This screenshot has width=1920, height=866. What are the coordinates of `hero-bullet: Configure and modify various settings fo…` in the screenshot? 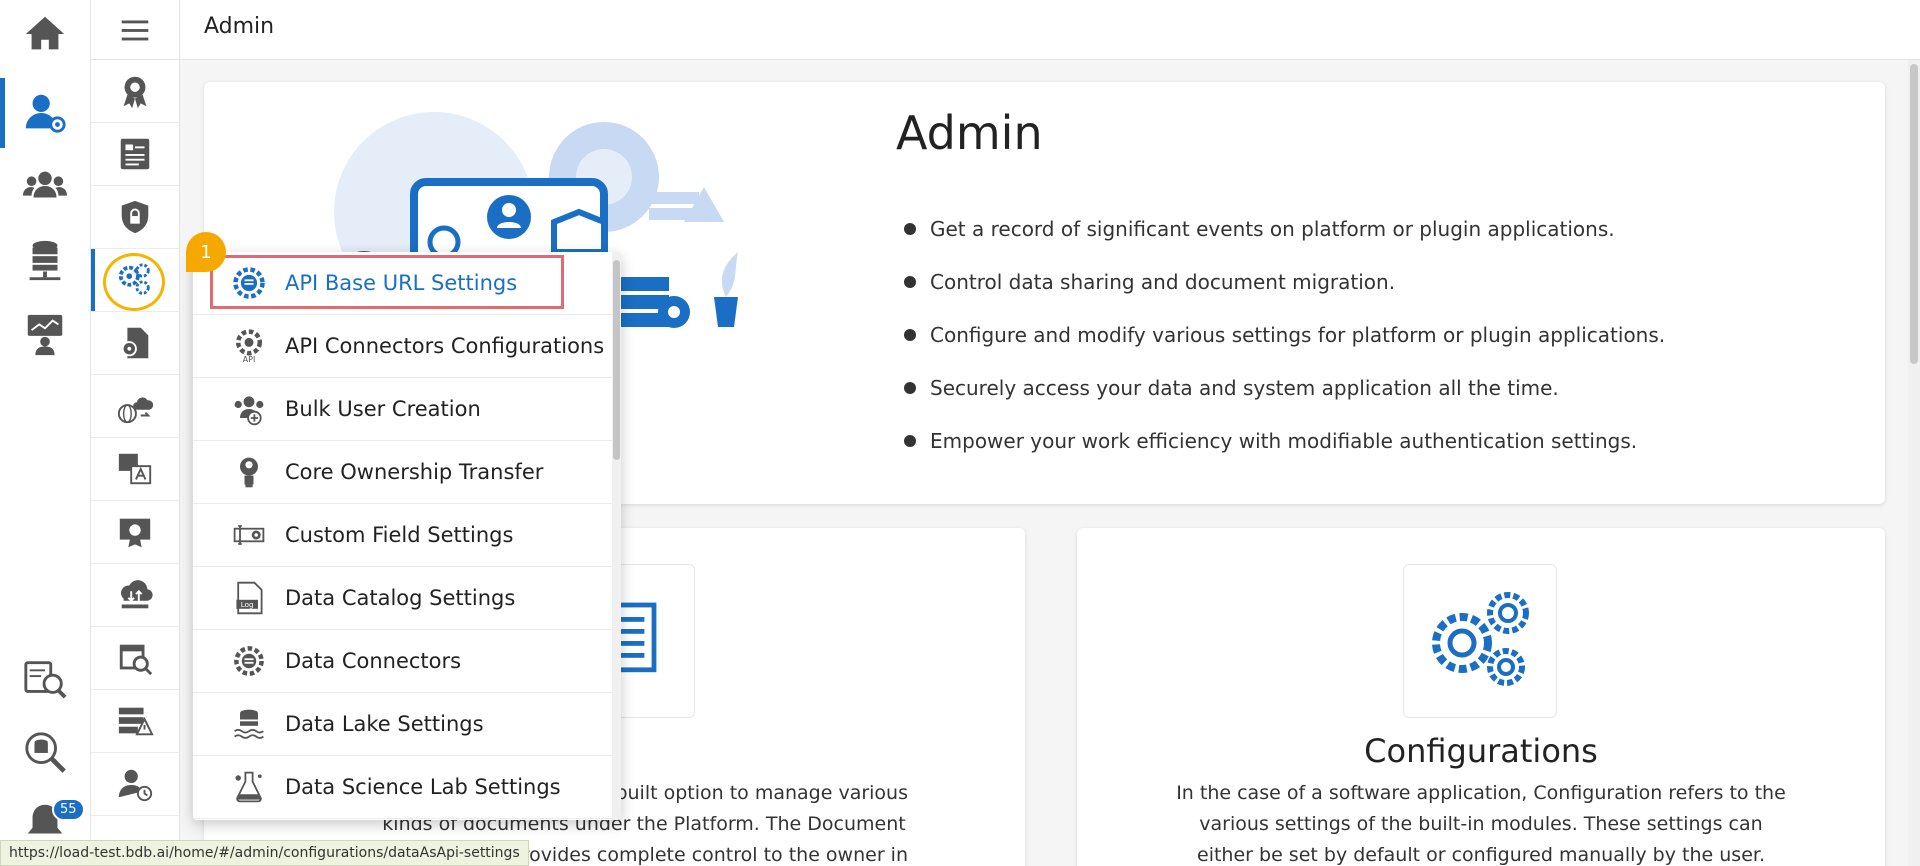 It's located at (1284, 334).